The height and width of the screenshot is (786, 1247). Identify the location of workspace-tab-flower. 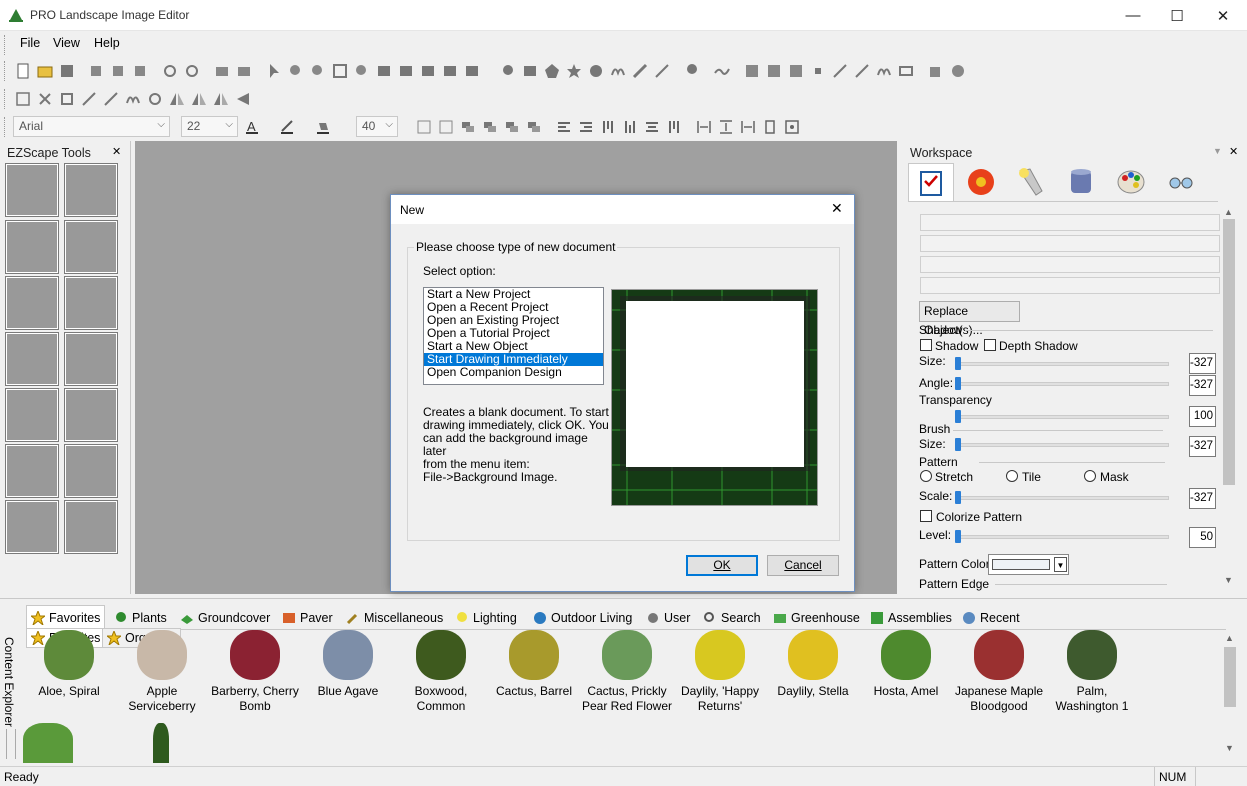
(981, 182).